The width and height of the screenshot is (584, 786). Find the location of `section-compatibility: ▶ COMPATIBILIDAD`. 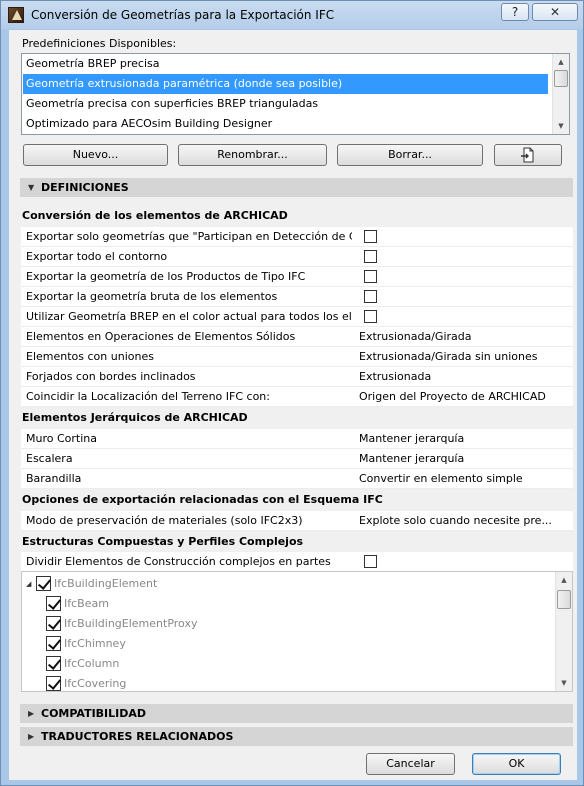

section-compatibility: ▶ COMPATIBILIDAD is located at coordinates (296, 713).